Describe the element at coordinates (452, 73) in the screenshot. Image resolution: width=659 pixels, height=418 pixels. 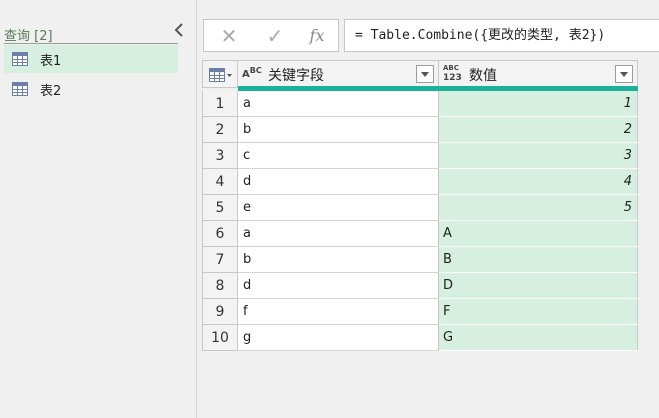
I see `any-type-icon: ABC 123` at that location.